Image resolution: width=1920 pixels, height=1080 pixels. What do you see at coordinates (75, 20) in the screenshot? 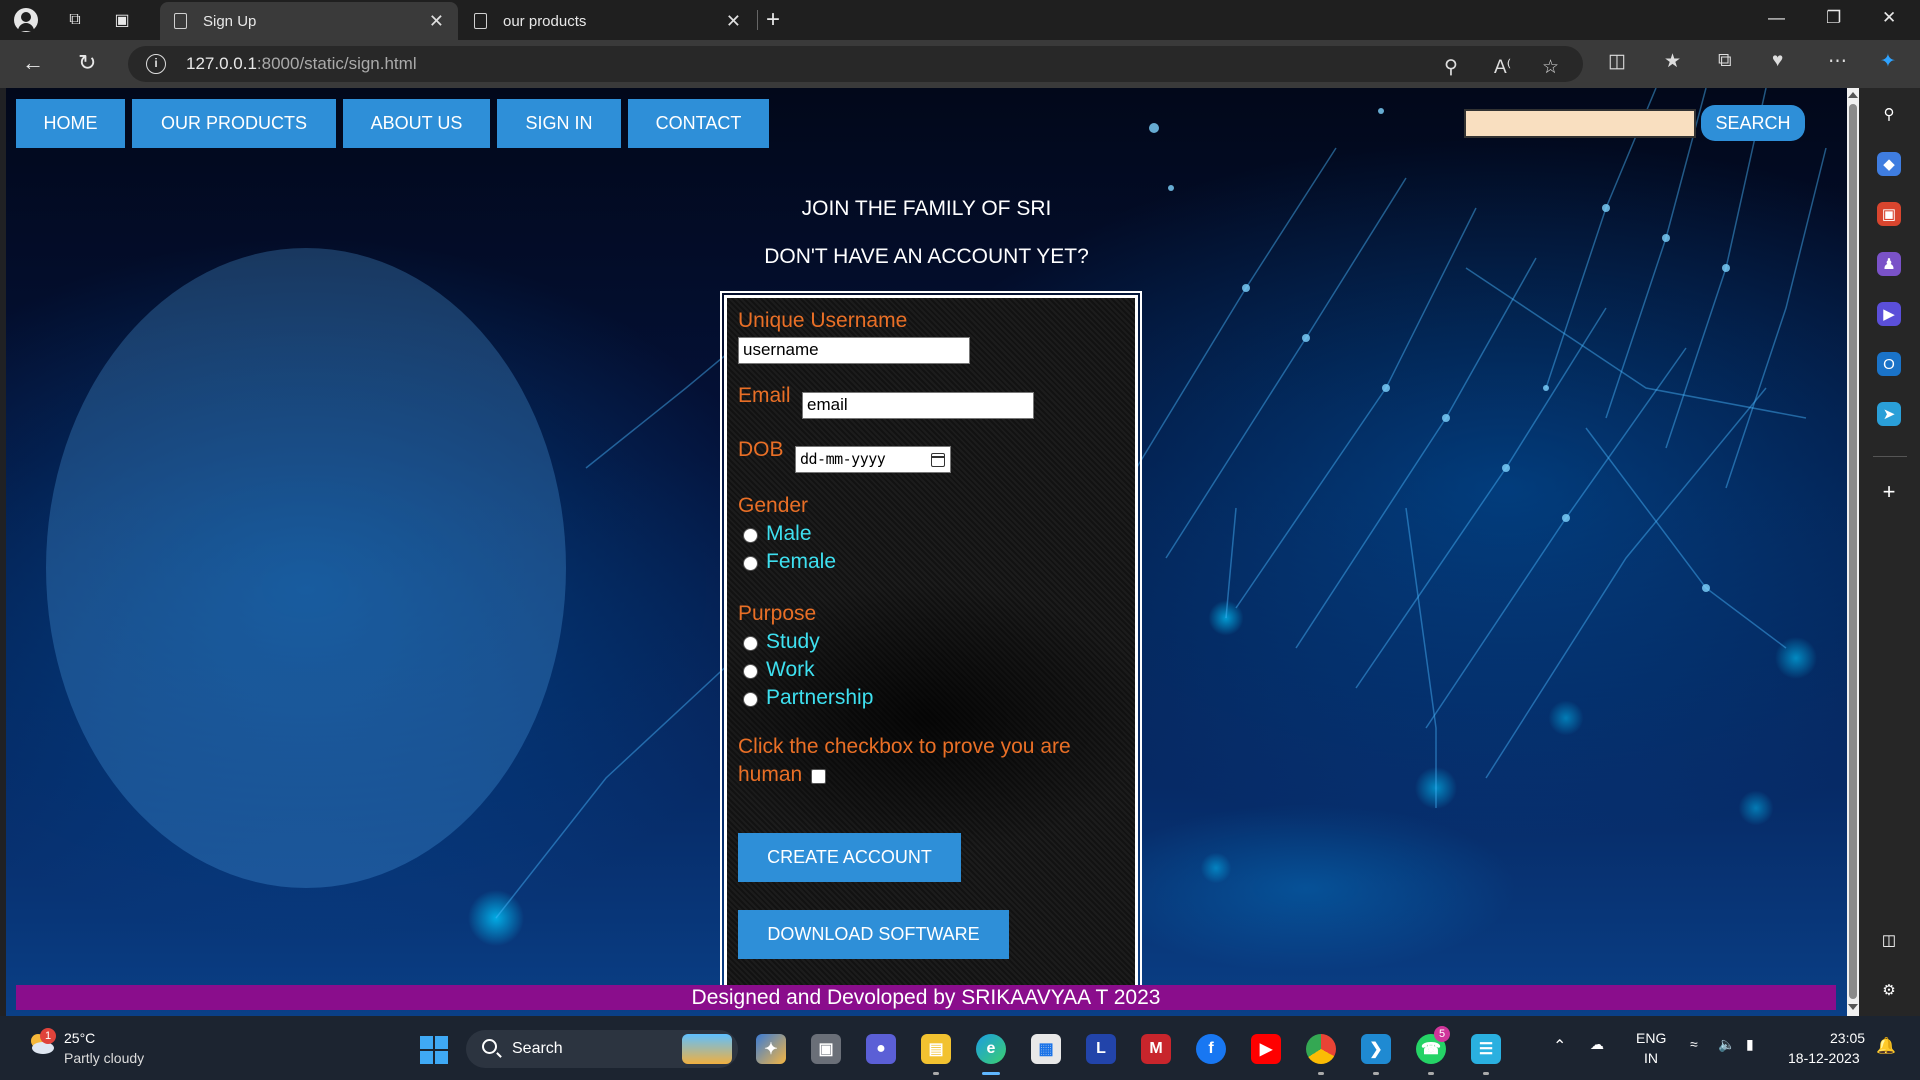
I see `workspaces-icon: ⧉` at bounding box center [75, 20].